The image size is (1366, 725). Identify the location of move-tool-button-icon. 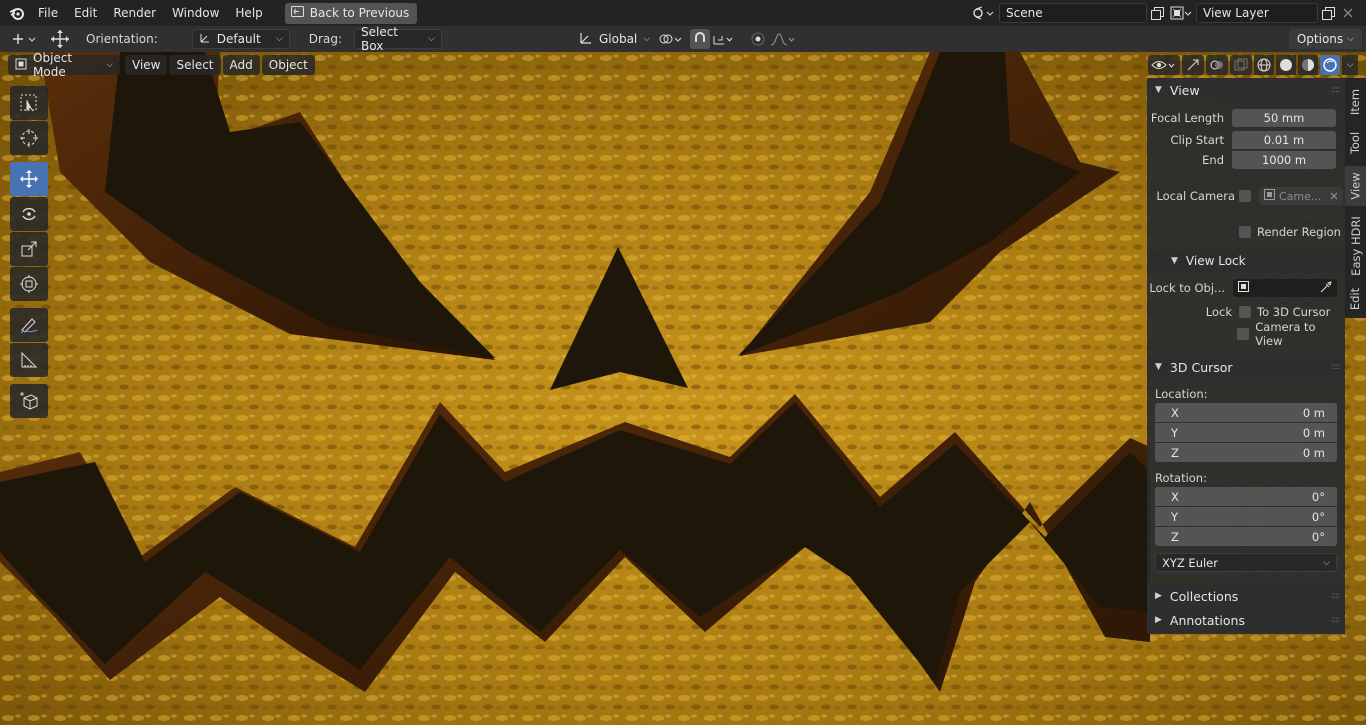
(29, 179).